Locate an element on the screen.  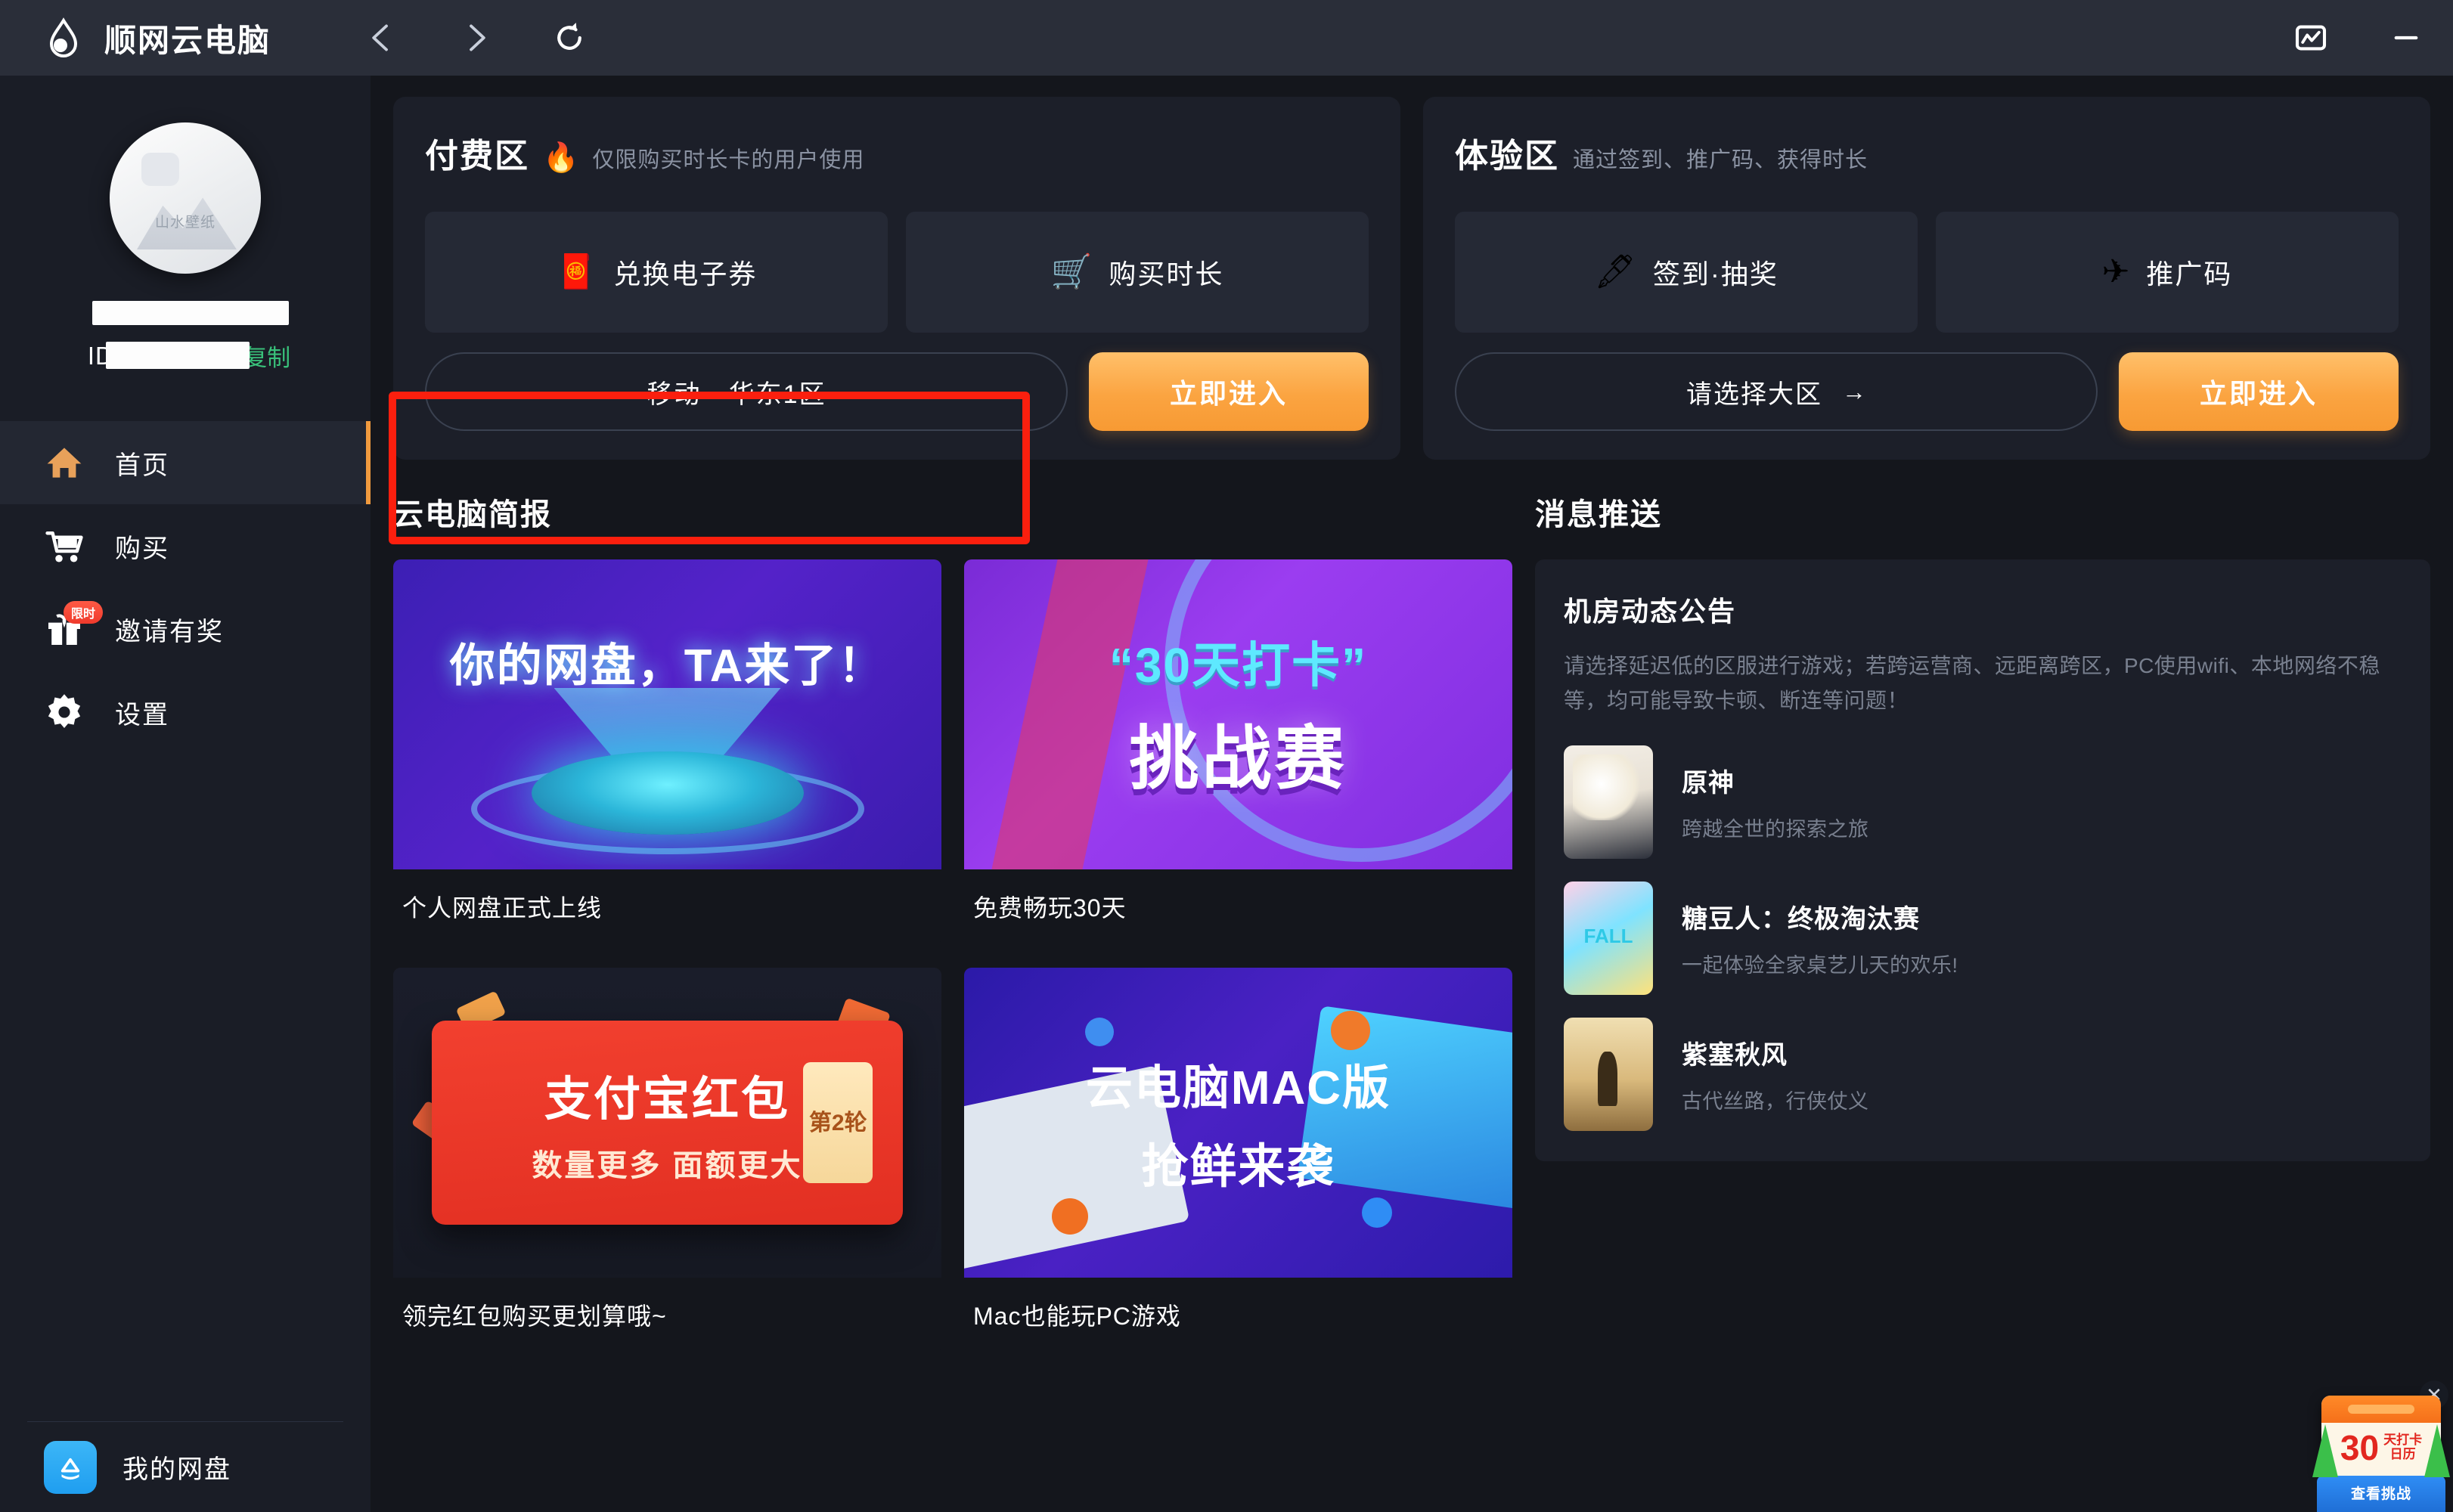
decor-disc is located at coordinates (668, 793).